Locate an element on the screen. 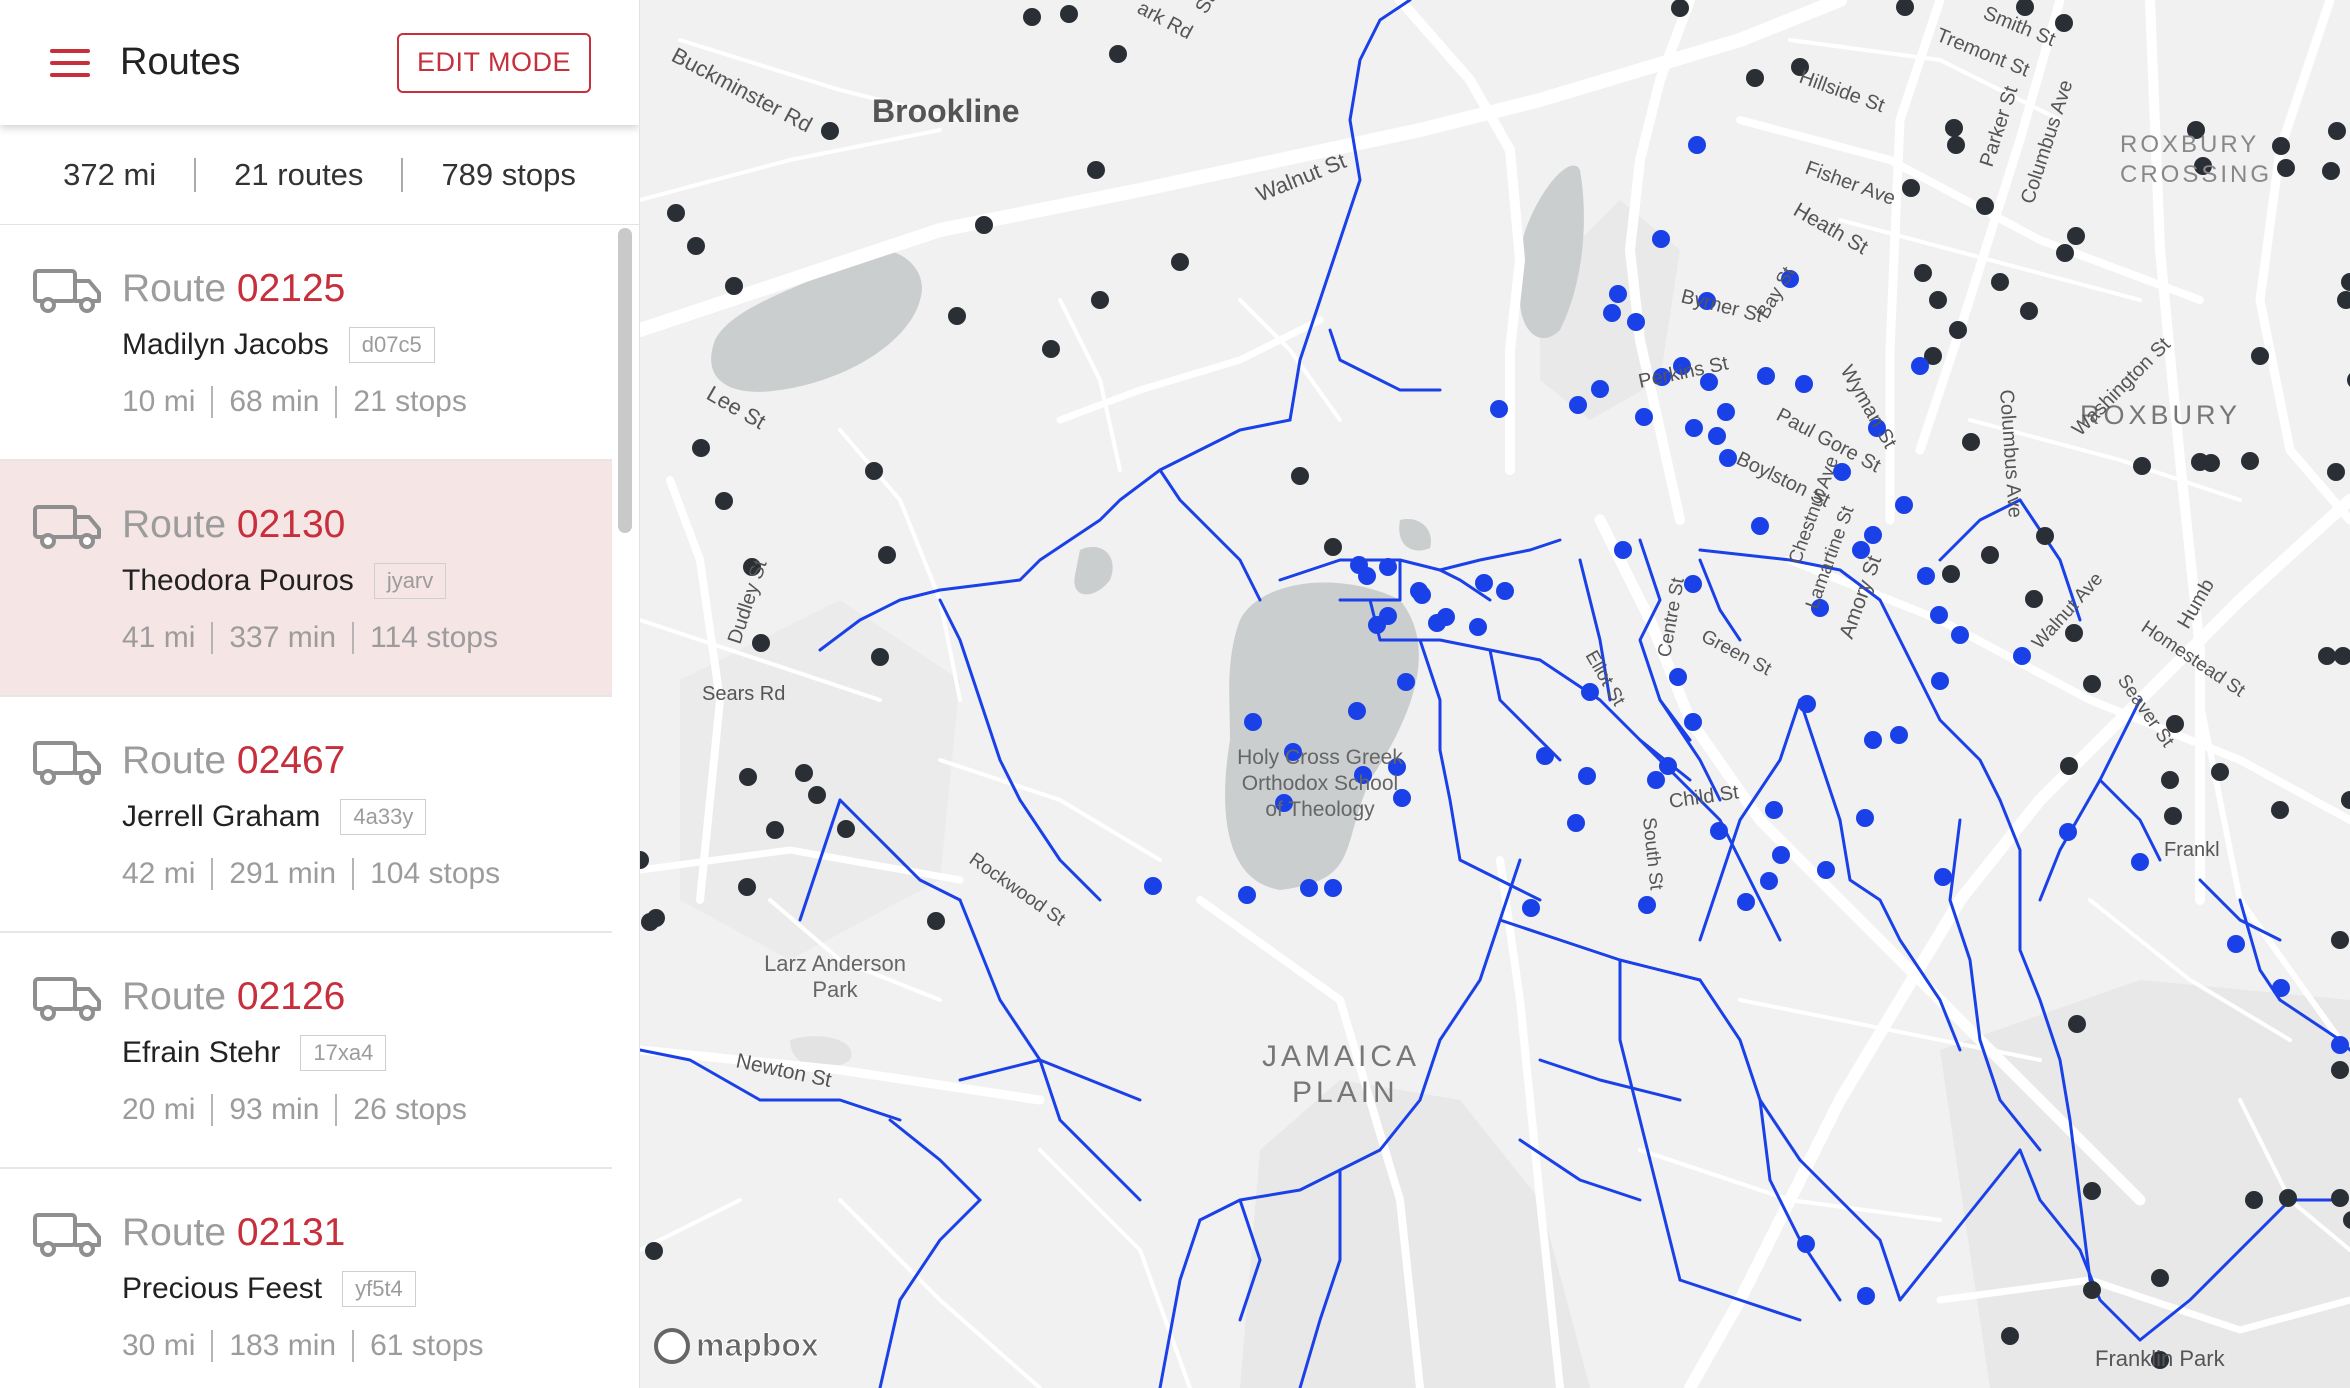 Image resolution: width=2350 pixels, height=1388 pixels. label-holy-cross: Holy Cross Greek is located at coordinates (1320, 757).